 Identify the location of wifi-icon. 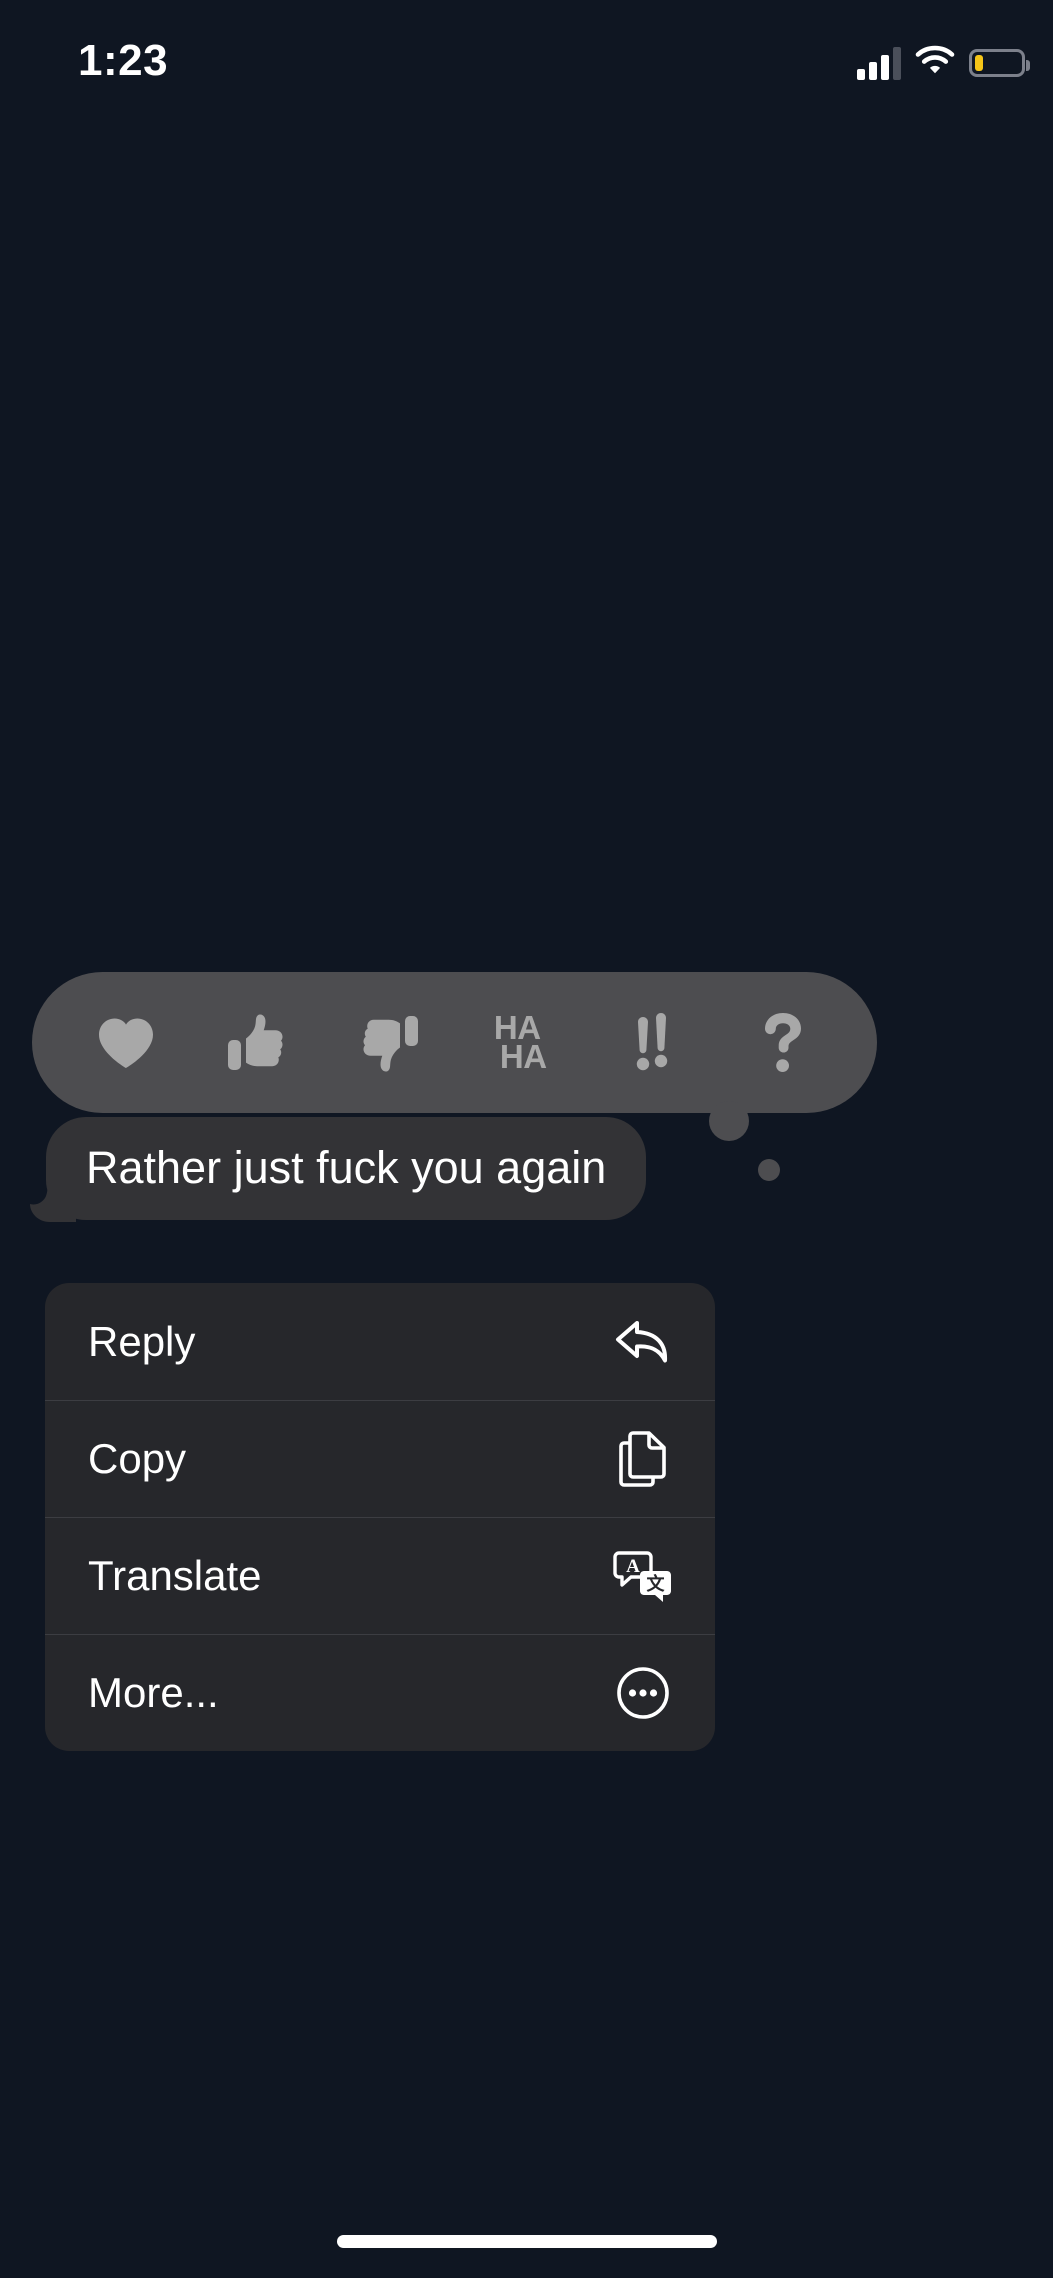
(935, 62).